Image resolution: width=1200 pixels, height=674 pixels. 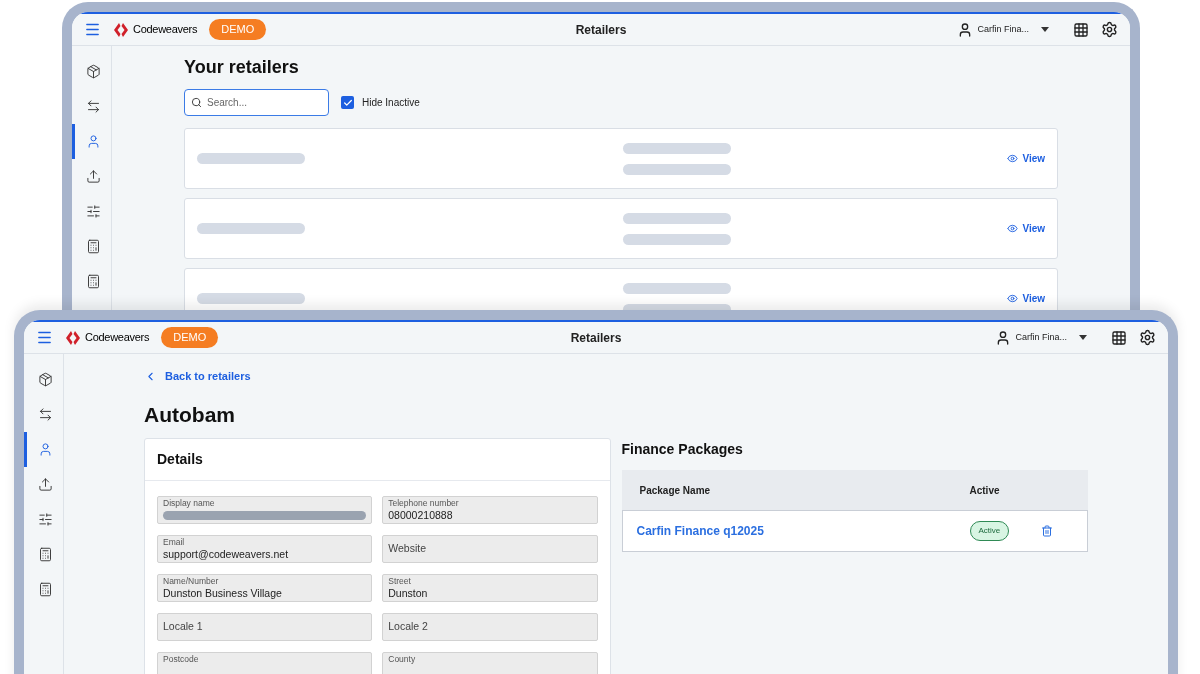 I want to click on status-badge: Active, so click(x=989, y=531).